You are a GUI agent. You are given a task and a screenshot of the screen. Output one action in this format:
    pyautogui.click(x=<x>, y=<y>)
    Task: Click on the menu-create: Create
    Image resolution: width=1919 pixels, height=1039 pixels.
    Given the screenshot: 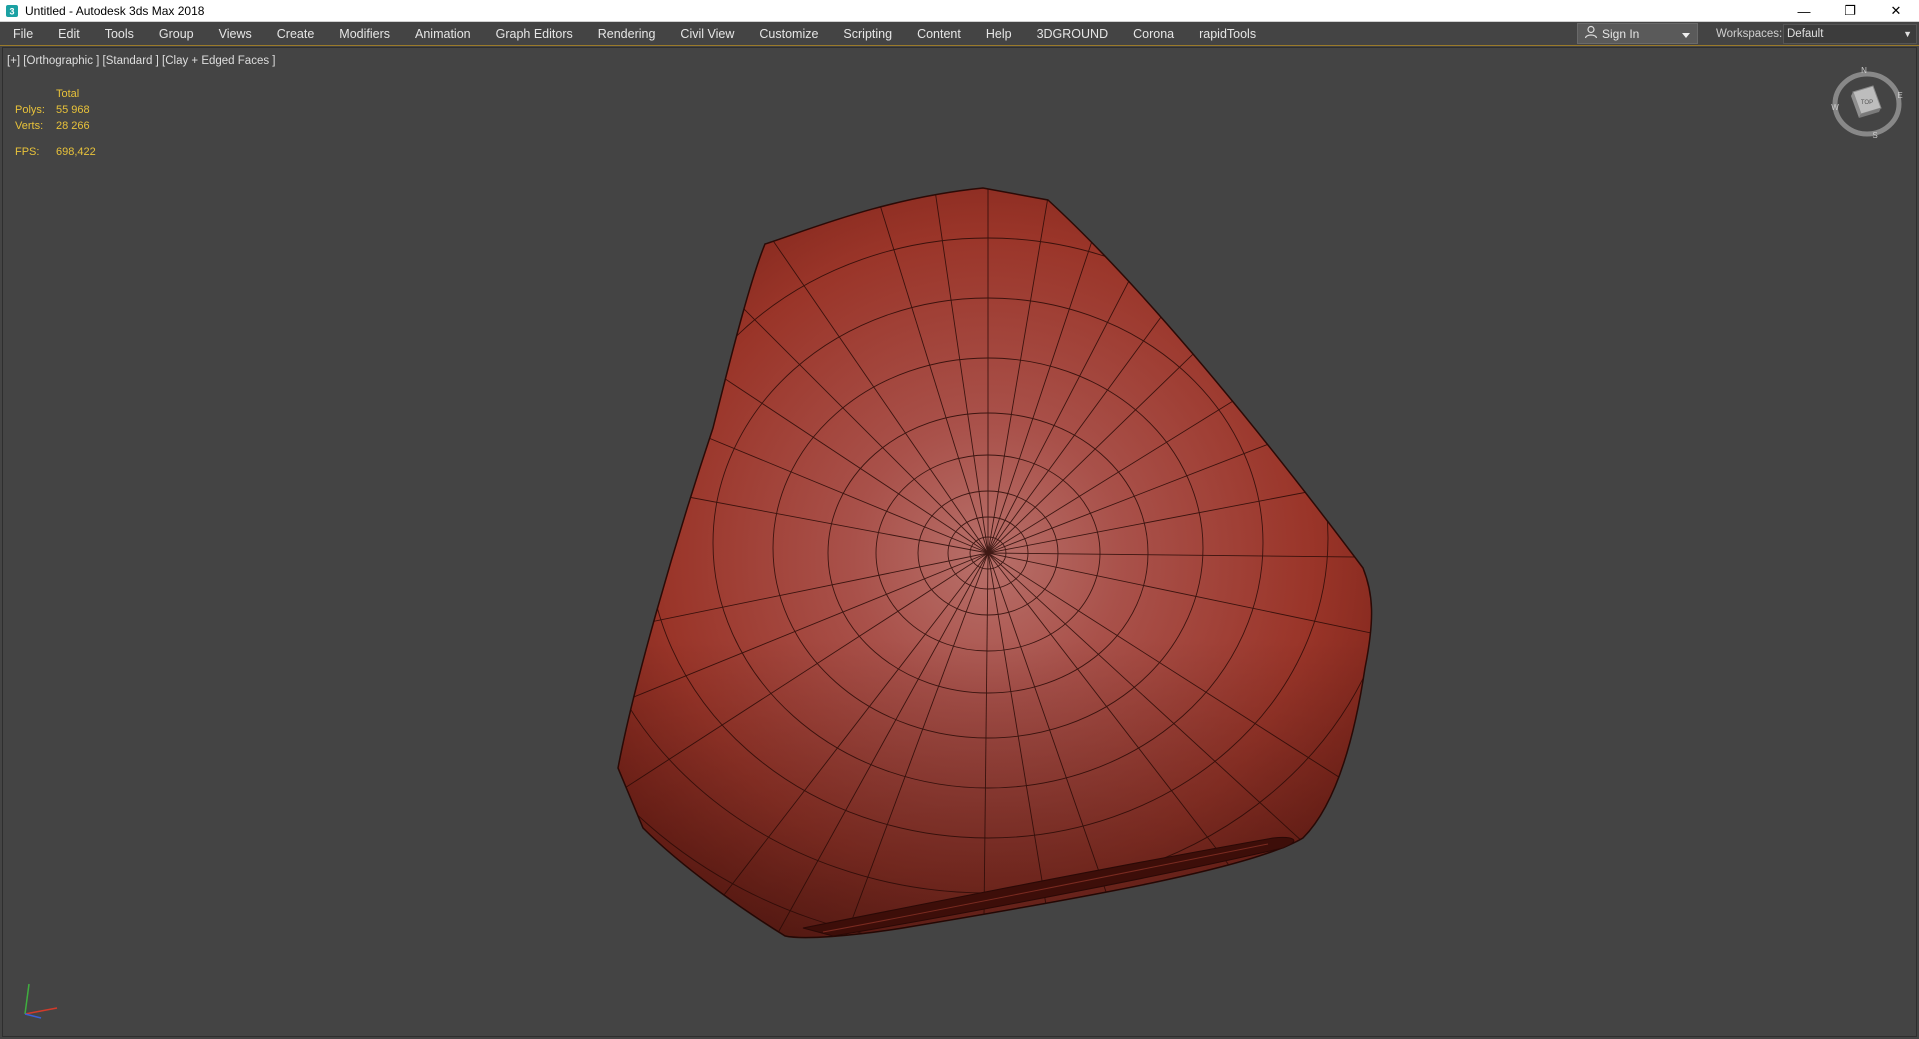 What is the action you would take?
    pyautogui.click(x=295, y=34)
    